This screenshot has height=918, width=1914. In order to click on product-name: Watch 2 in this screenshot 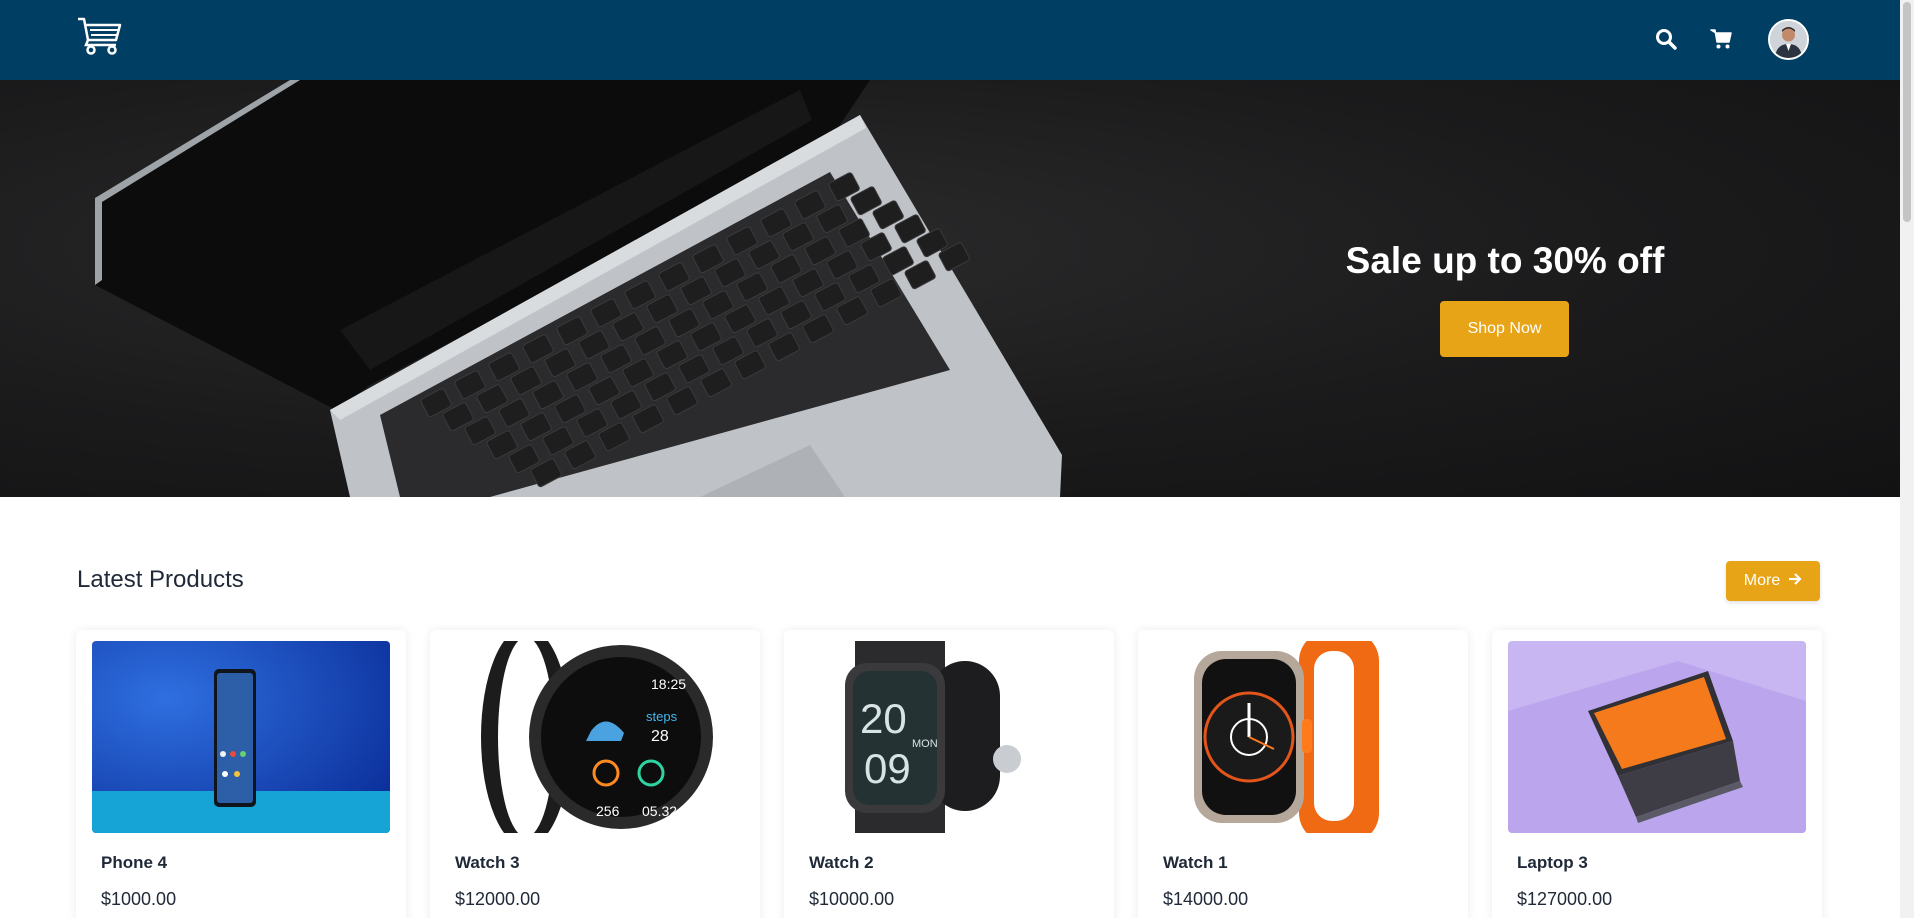, I will do `click(841, 862)`.